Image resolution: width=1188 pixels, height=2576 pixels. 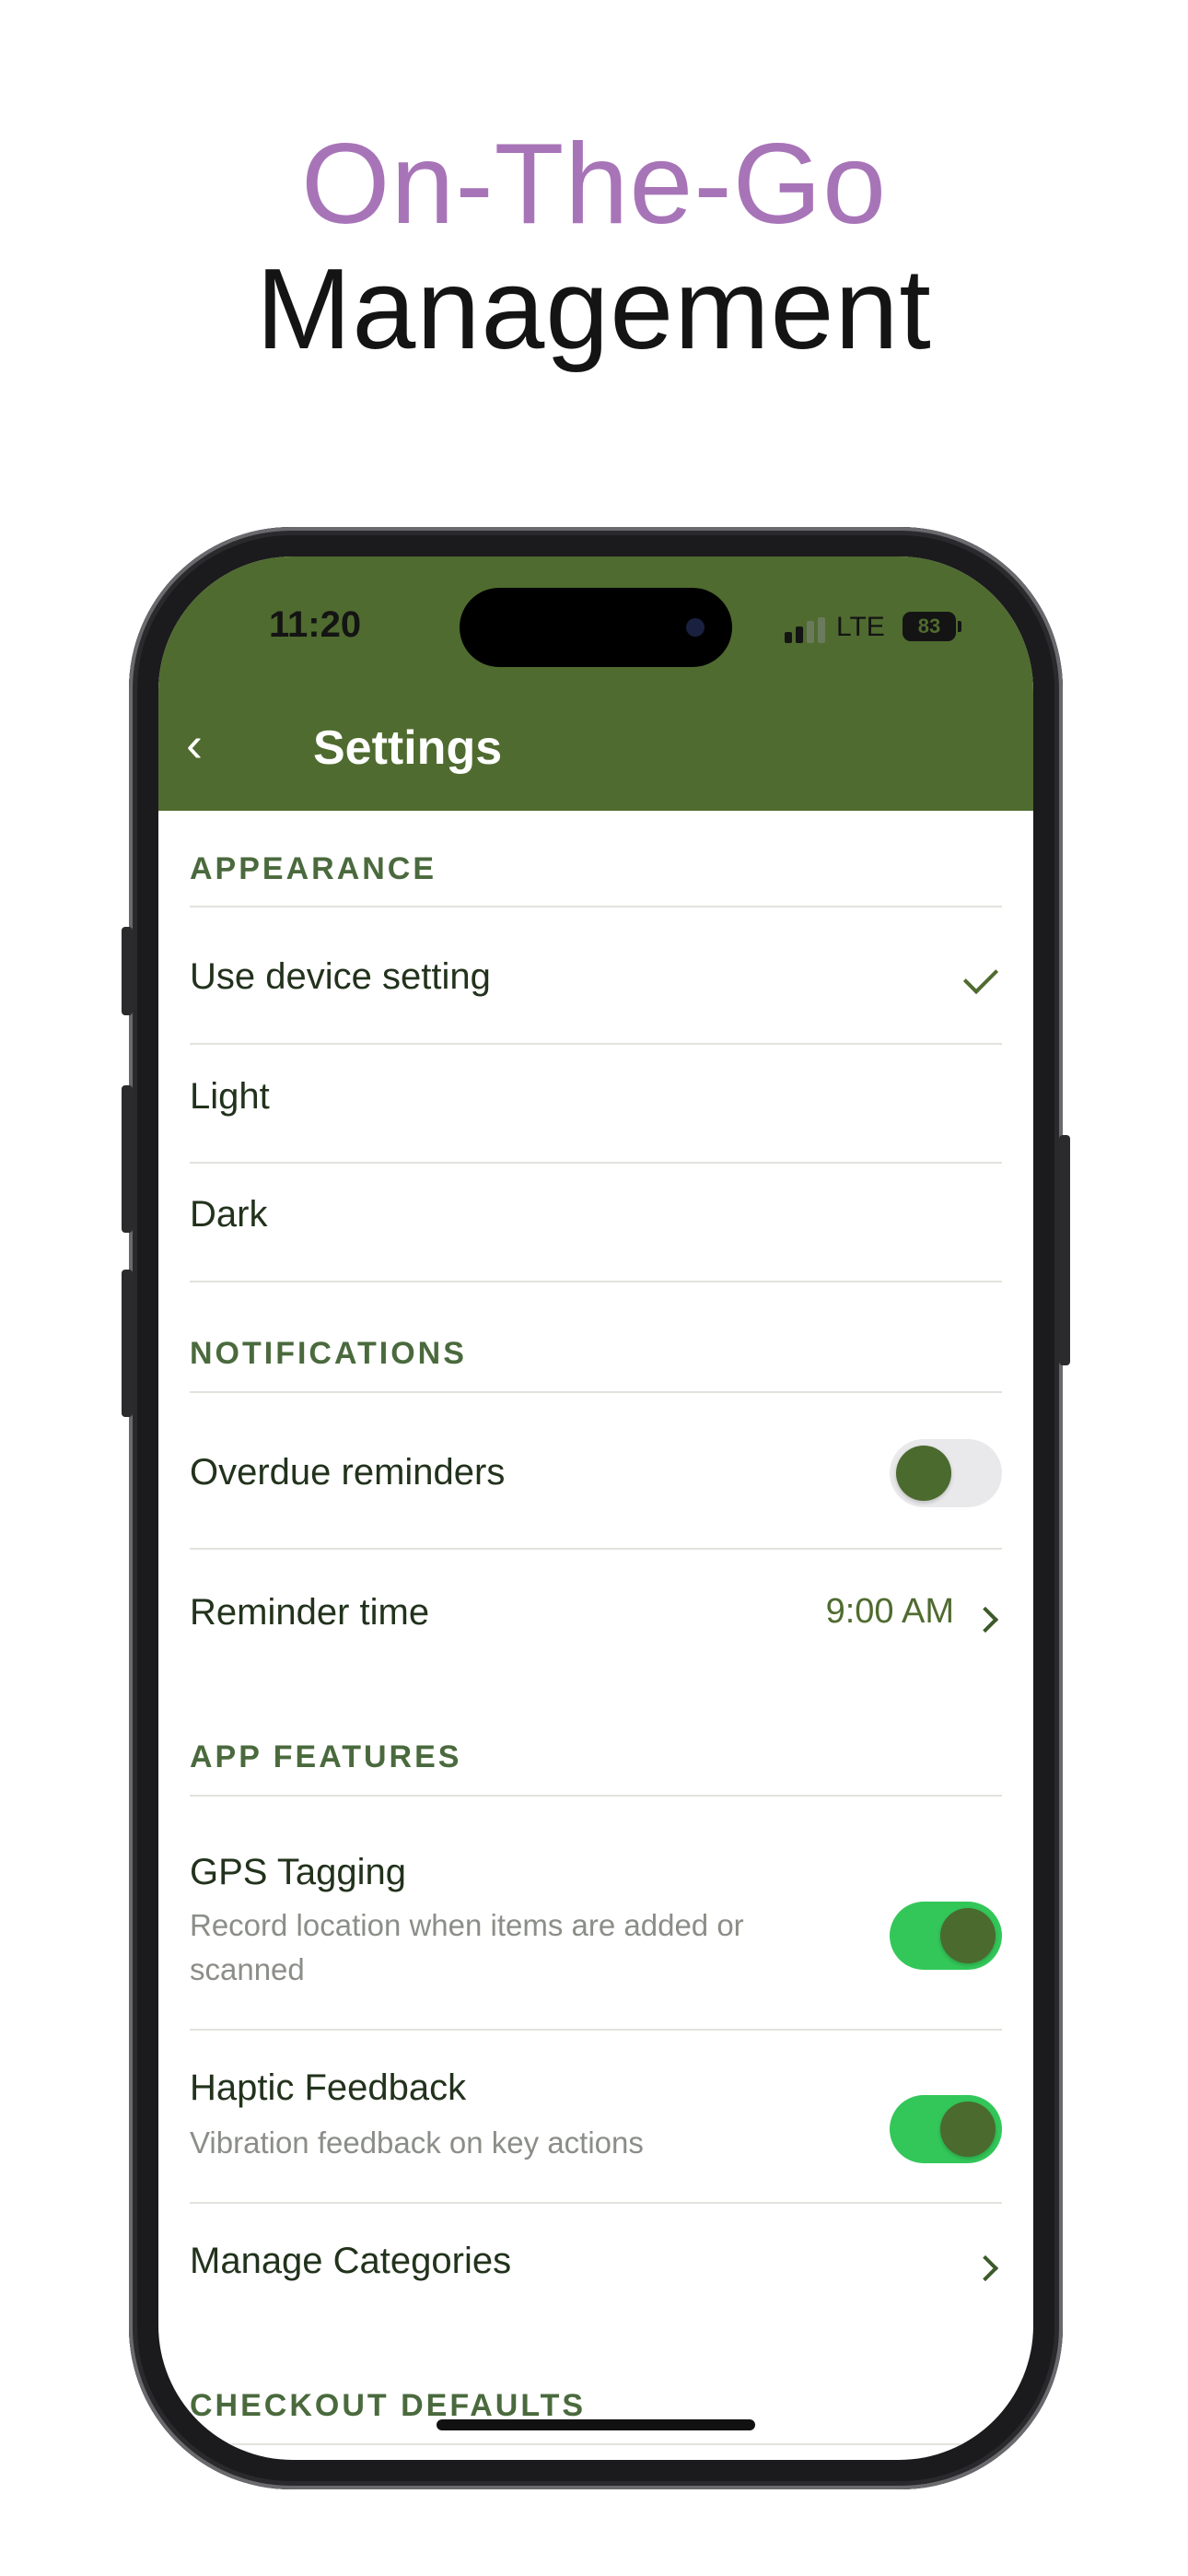 What do you see at coordinates (596, 2424) in the screenshot?
I see `home-indicator` at bounding box center [596, 2424].